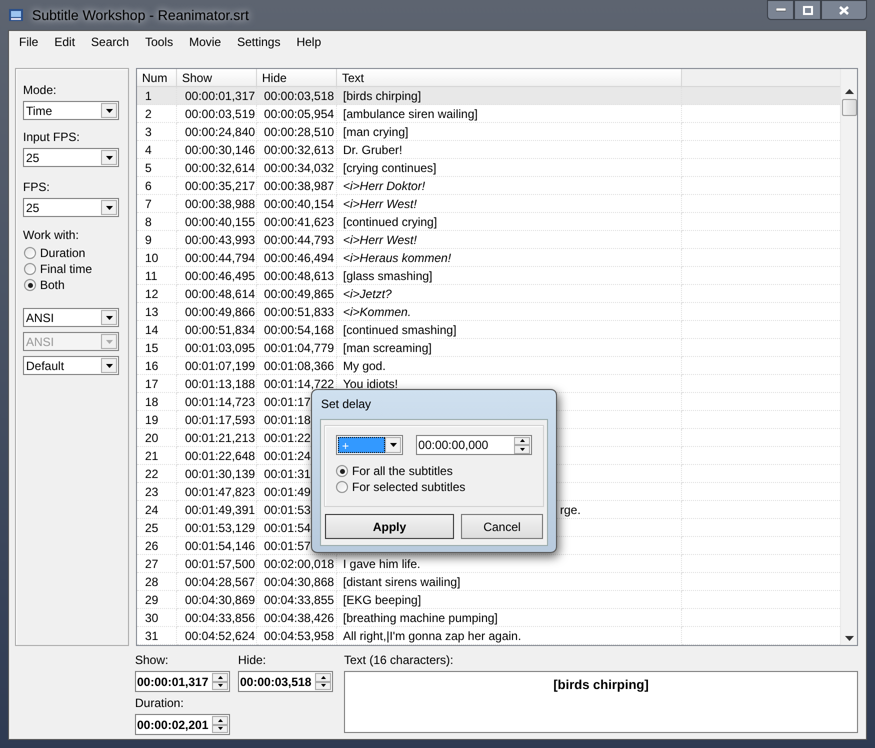 The width and height of the screenshot is (875, 748). I want to click on minimize-icon, so click(781, 10).